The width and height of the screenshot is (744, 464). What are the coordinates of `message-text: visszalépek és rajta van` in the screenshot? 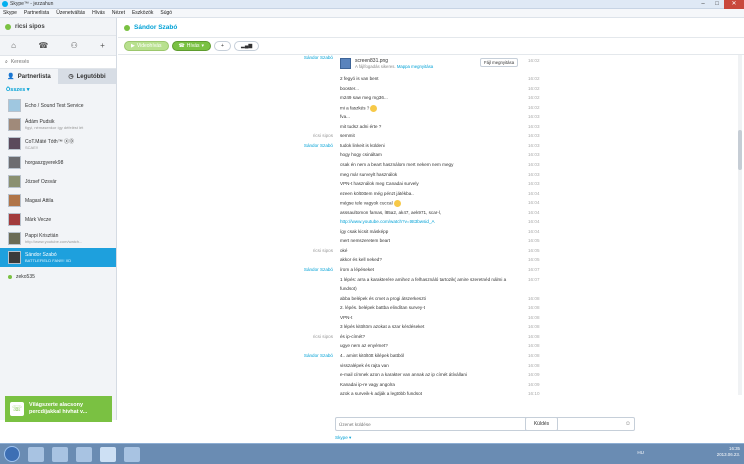 It's located at (364, 365).